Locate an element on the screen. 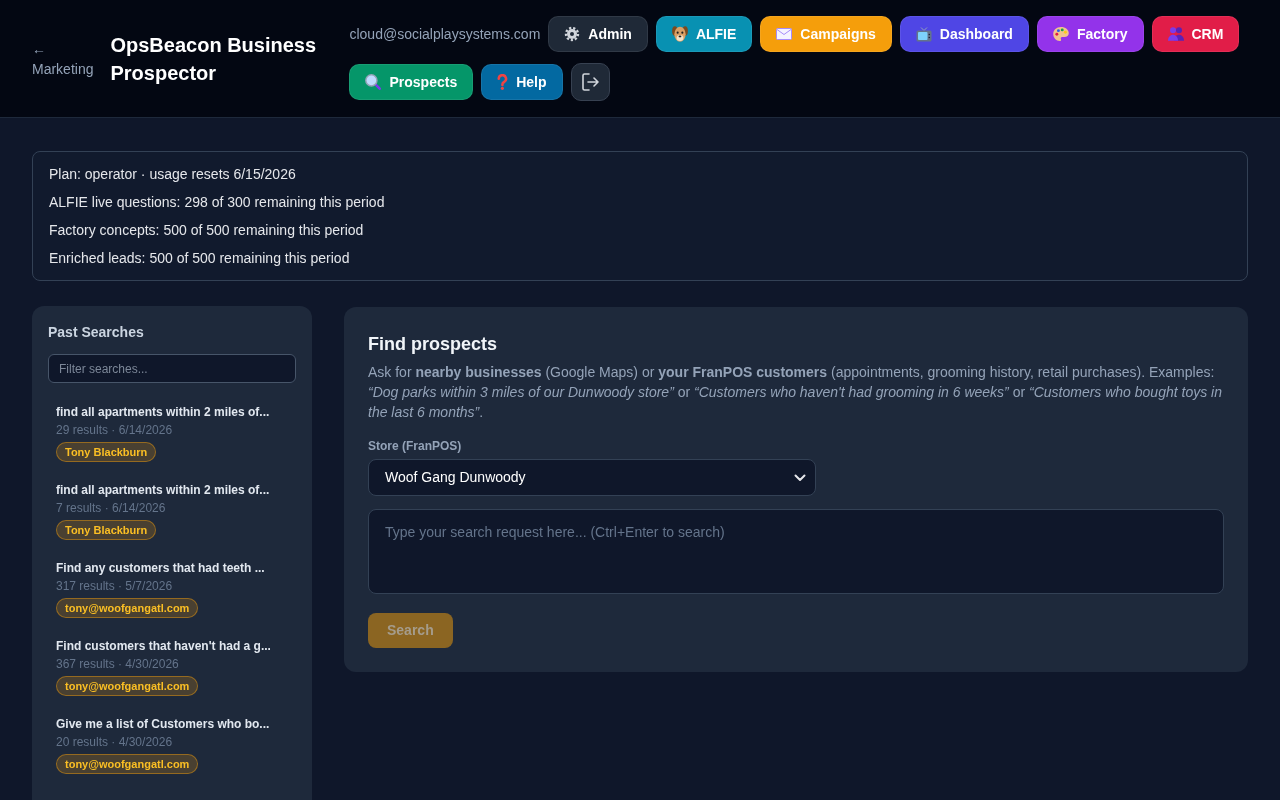  user-email: cloud@socialplaysystems.com is located at coordinates (445, 34).